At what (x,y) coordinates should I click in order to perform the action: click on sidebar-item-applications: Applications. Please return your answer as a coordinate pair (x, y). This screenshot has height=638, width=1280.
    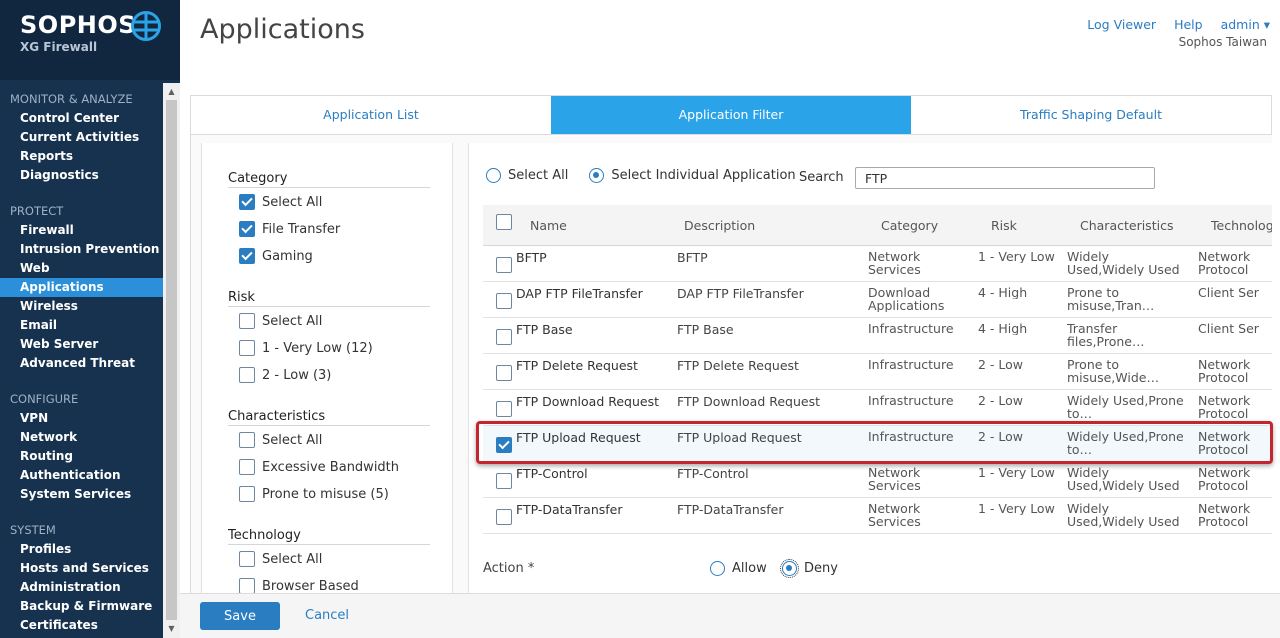
    Looking at the image, I should click on (81, 287).